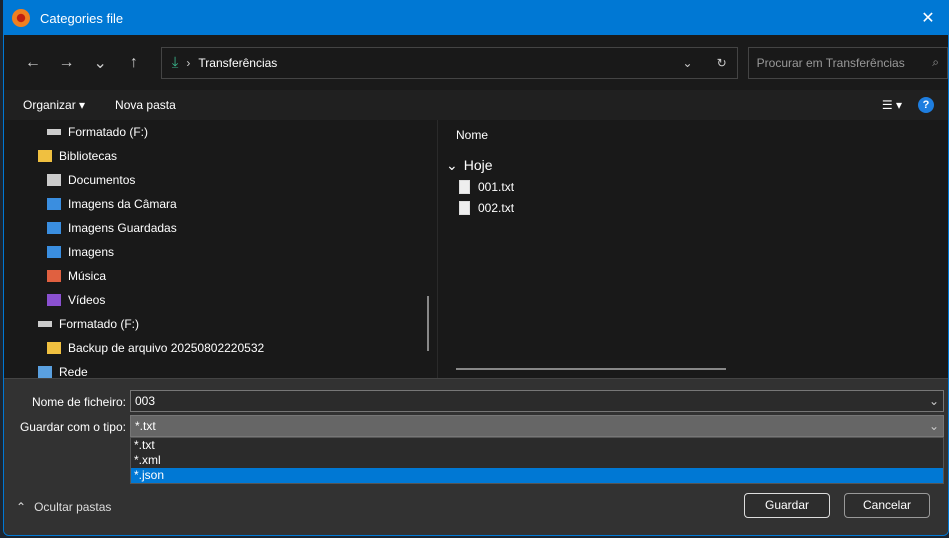 The width and height of the screenshot is (949, 538). Describe the element at coordinates (220, 228) in the screenshot. I see `tree-item: Imagens Guardadas` at that location.